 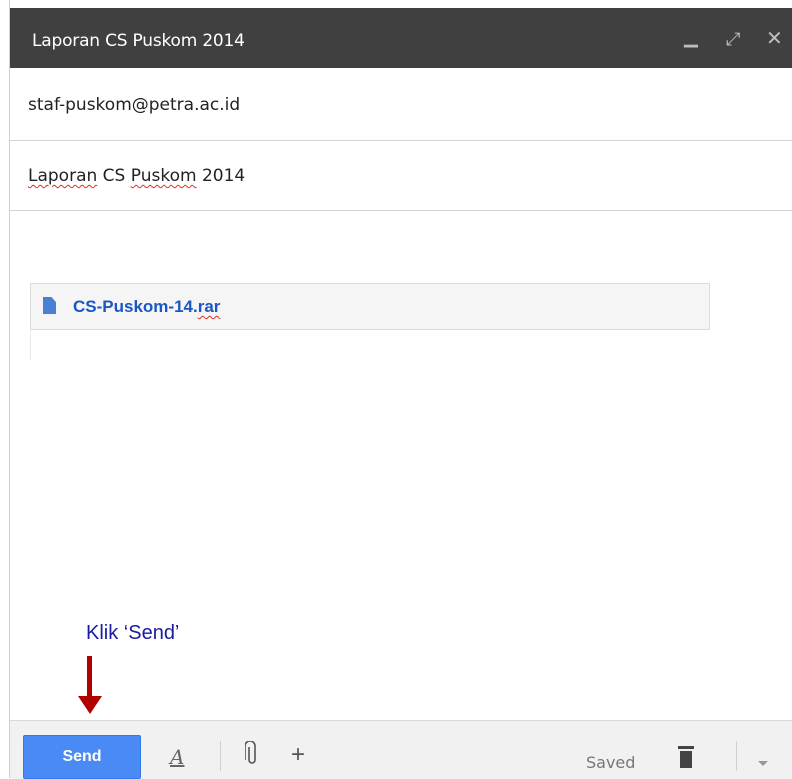 What do you see at coordinates (163, 176) in the screenshot?
I see `subject-word: Puskom` at bounding box center [163, 176].